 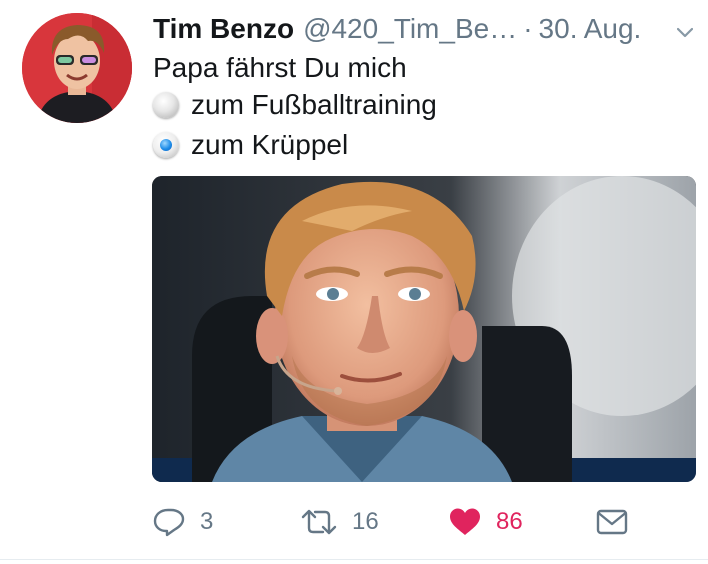 What do you see at coordinates (314, 104) in the screenshot?
I see `option-label: zum Fußballtraining` at bounding box center [314, 104].